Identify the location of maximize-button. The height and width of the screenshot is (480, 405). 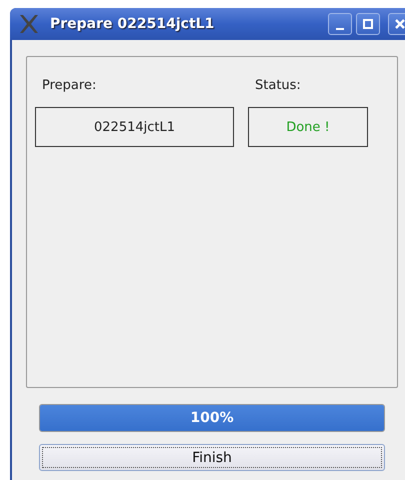
(368, 24).